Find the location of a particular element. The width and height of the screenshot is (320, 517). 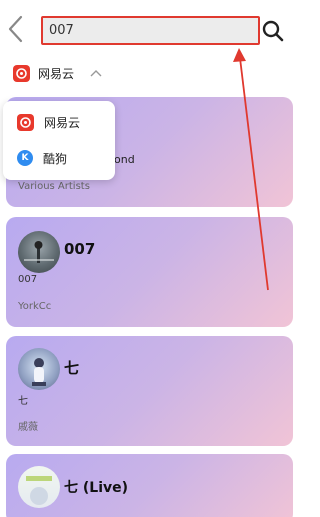

result-artist: Various Artists is located at coordinates (54, 186).